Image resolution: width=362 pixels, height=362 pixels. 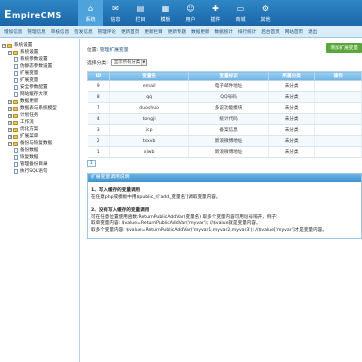 What do you see at coordinates (190, 13) in the screenshot?
I see `top-nav-item-5: ☺ 用户` at bounding box center [190, 13].